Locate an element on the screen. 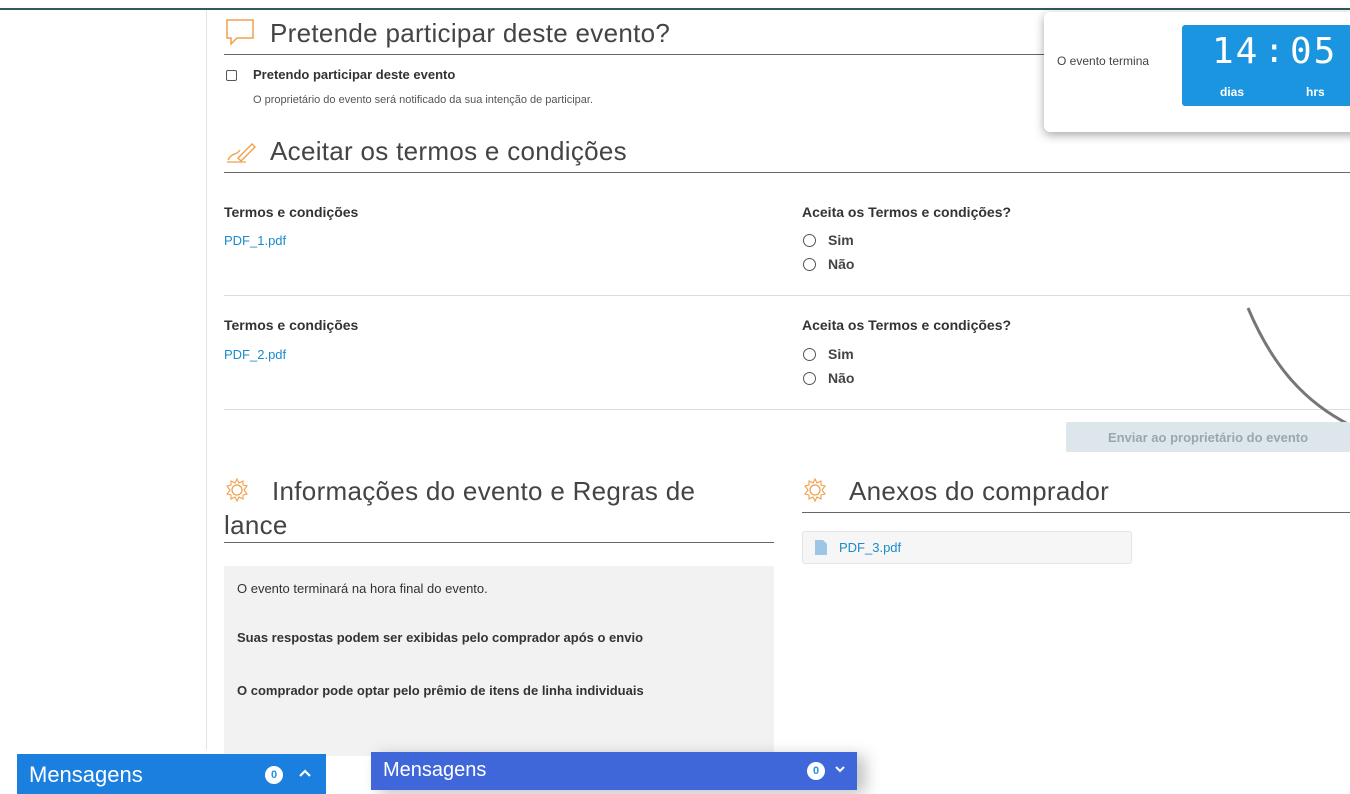 The height and width of the screenshot is (794, 1350). terms-item-2-question: Aceita os Termos e condições? is located at coordinates (907, 325).